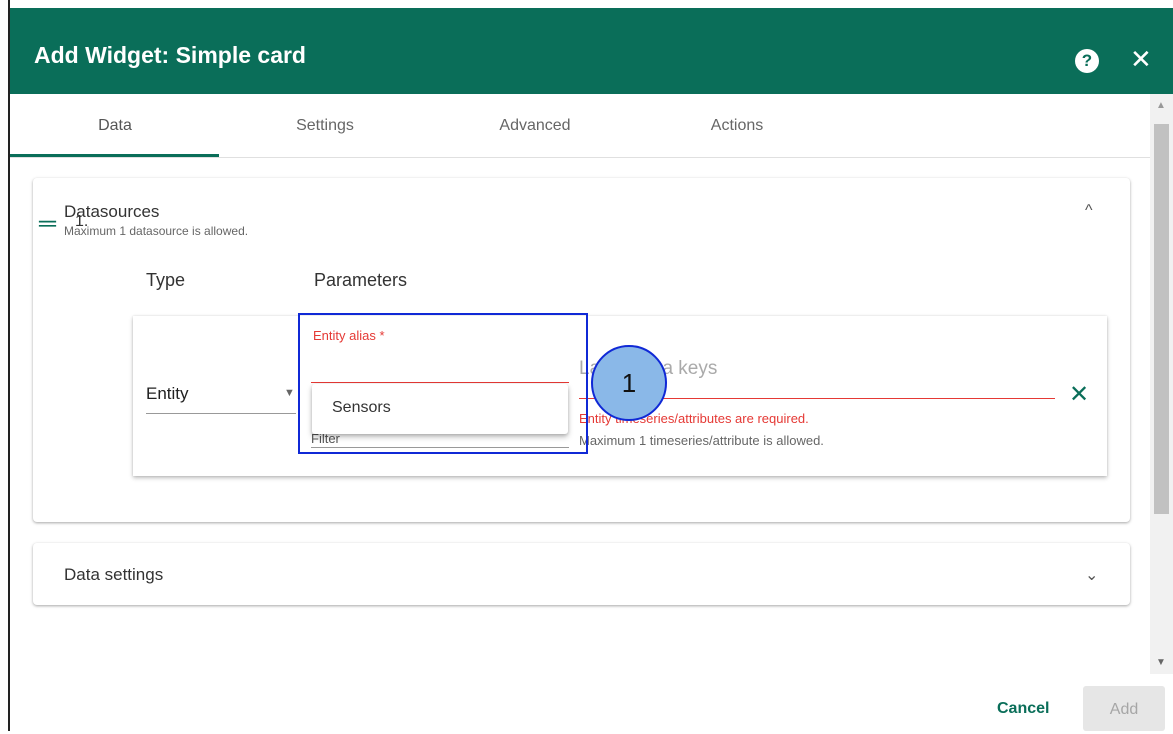  I want to click on chevron-down-icon: ⌄, so click(1091, 575).